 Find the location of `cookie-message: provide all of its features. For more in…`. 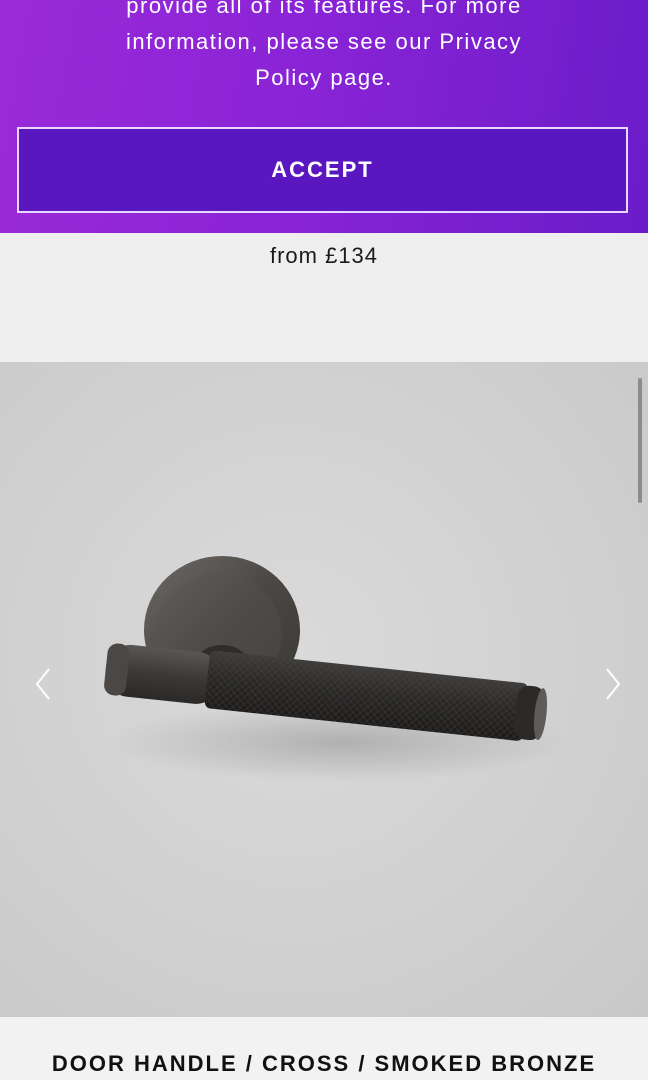

cookie-message: provide all of its features. For more in… is located at coordinates (324, 48).